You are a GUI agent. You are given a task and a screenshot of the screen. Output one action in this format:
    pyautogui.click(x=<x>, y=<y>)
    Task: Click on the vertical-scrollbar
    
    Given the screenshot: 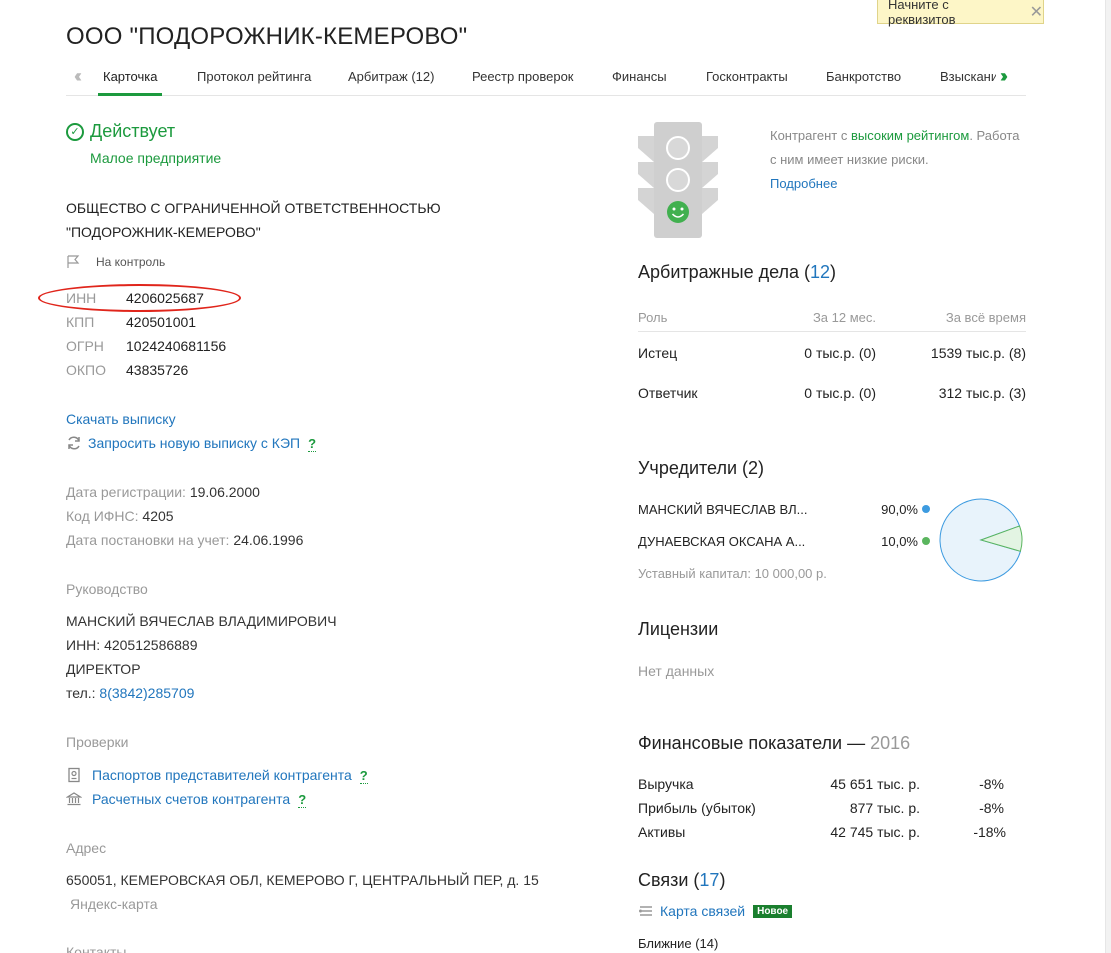 What is the action you would take?
    pyautogui.click(x=1108, y=476)
    